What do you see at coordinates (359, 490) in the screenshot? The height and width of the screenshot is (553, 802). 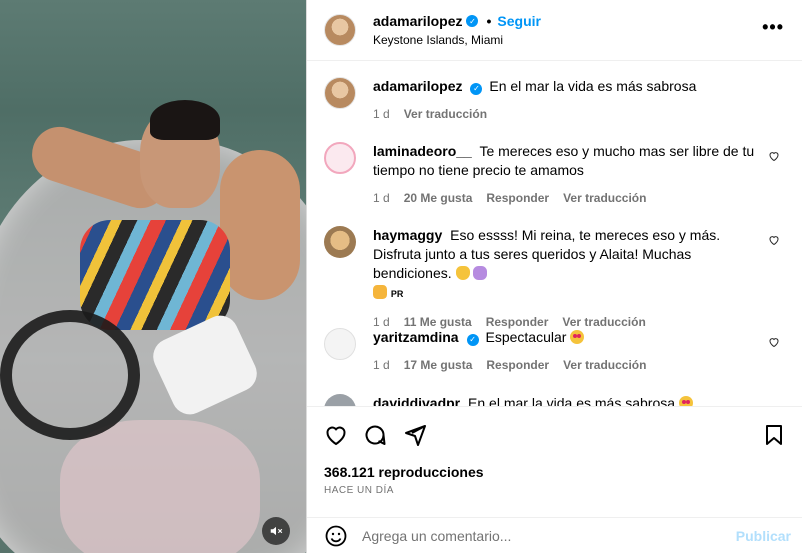 I see `post-timestamp: HACE UN DÍA` at bounding box center [359, 490].